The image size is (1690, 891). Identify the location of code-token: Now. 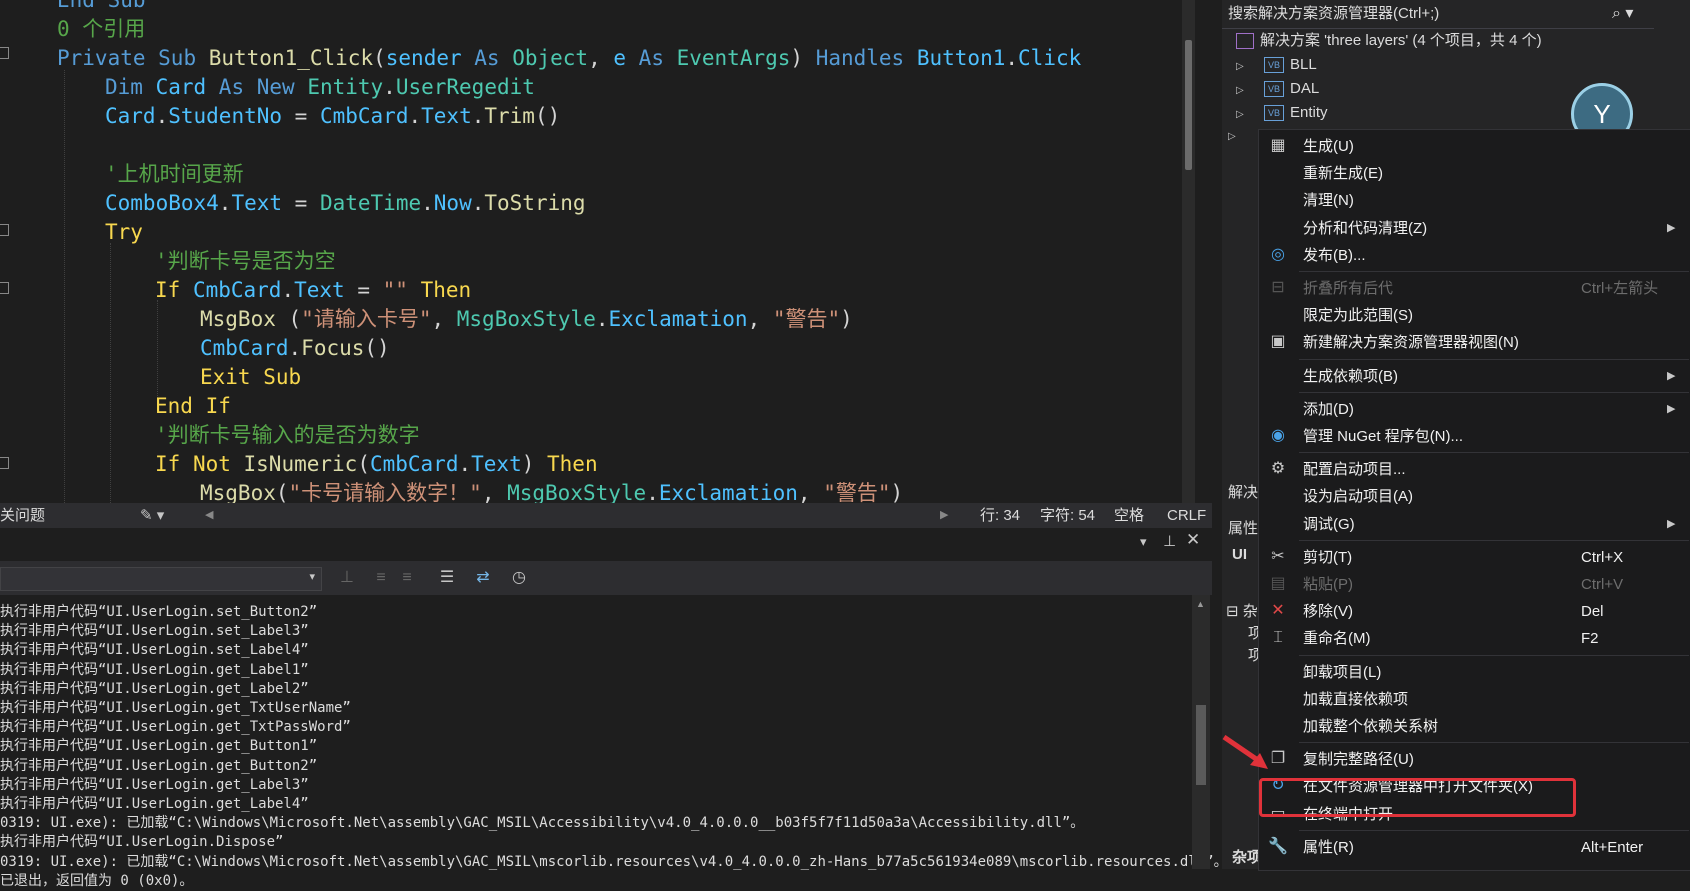
(452, 203).